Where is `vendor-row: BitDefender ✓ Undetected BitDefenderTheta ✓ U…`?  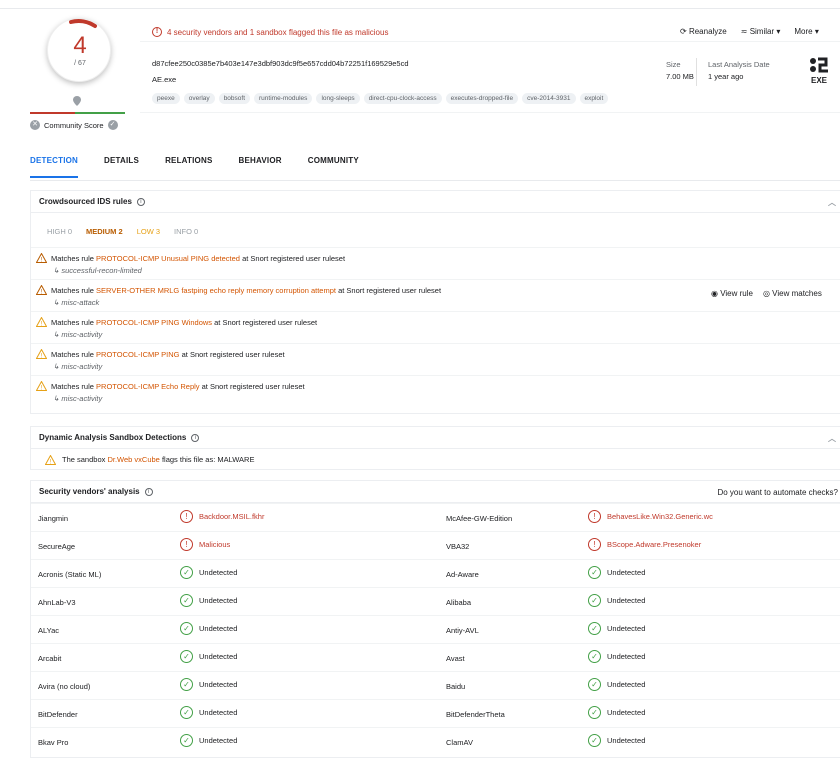 vendor-row: BitDefender ✓ Undetected BitDefenderTheta ✓ U… is located at coordinates (435, 713).